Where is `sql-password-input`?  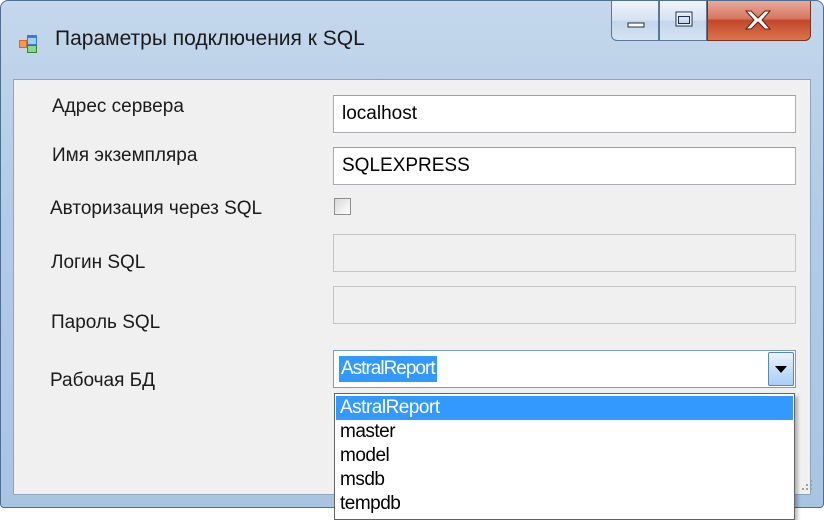 sql-password-input is located at coordinates (564, 305).